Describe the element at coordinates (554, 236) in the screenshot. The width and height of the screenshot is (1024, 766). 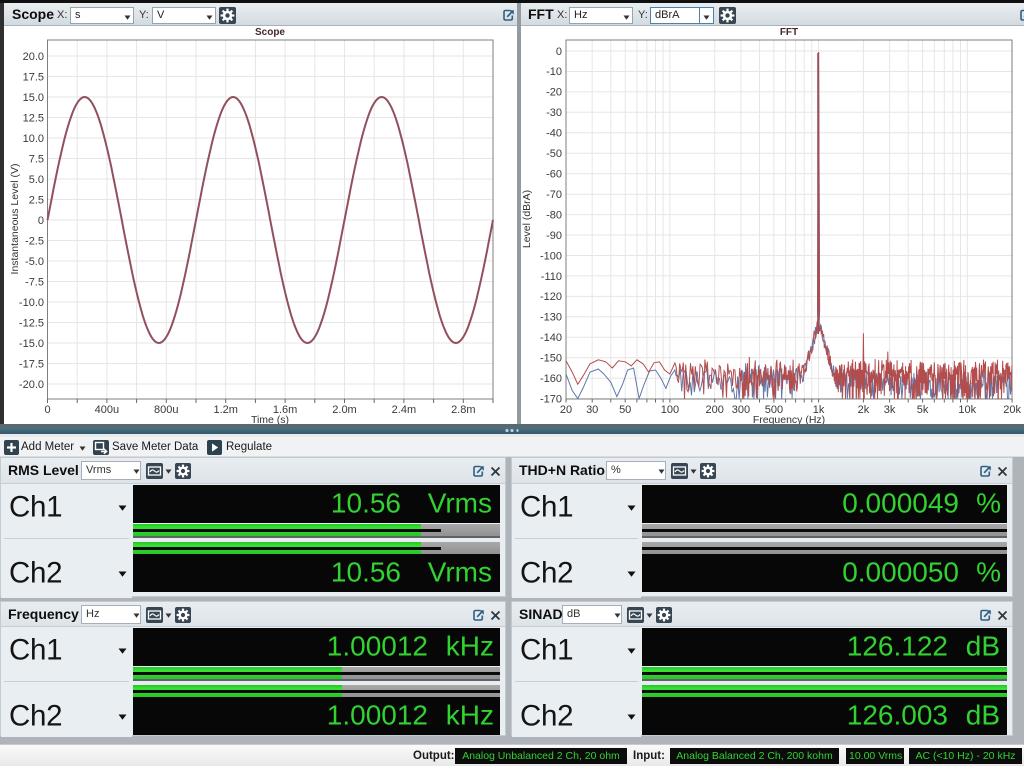
I see `svg-text: -90` at that location.